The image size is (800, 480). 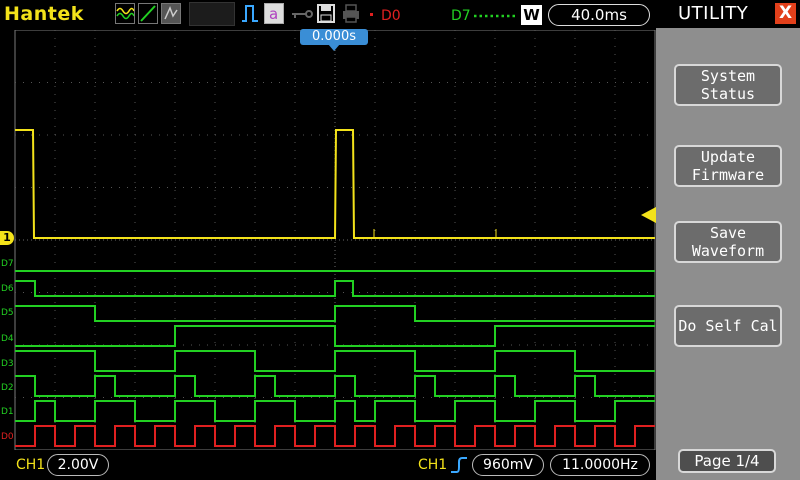 What do you see at coordinates (7, 437) in the screenshot?
I see `digital-label-d0: D0` at bounding box center [7, 437].